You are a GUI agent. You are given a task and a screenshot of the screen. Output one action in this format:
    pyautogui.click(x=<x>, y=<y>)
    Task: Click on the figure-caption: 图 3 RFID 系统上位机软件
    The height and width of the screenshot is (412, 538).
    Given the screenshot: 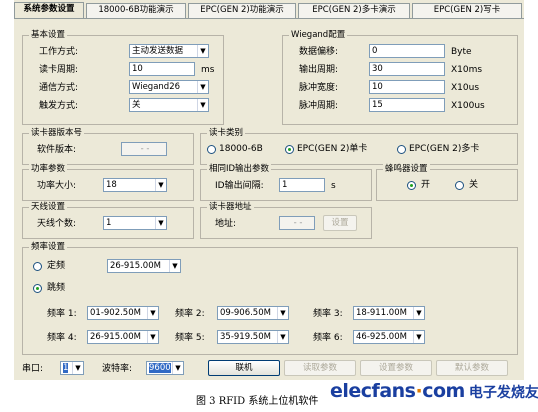 What is the action you would take?
    pyautogui.click(x=257, y=401)
    